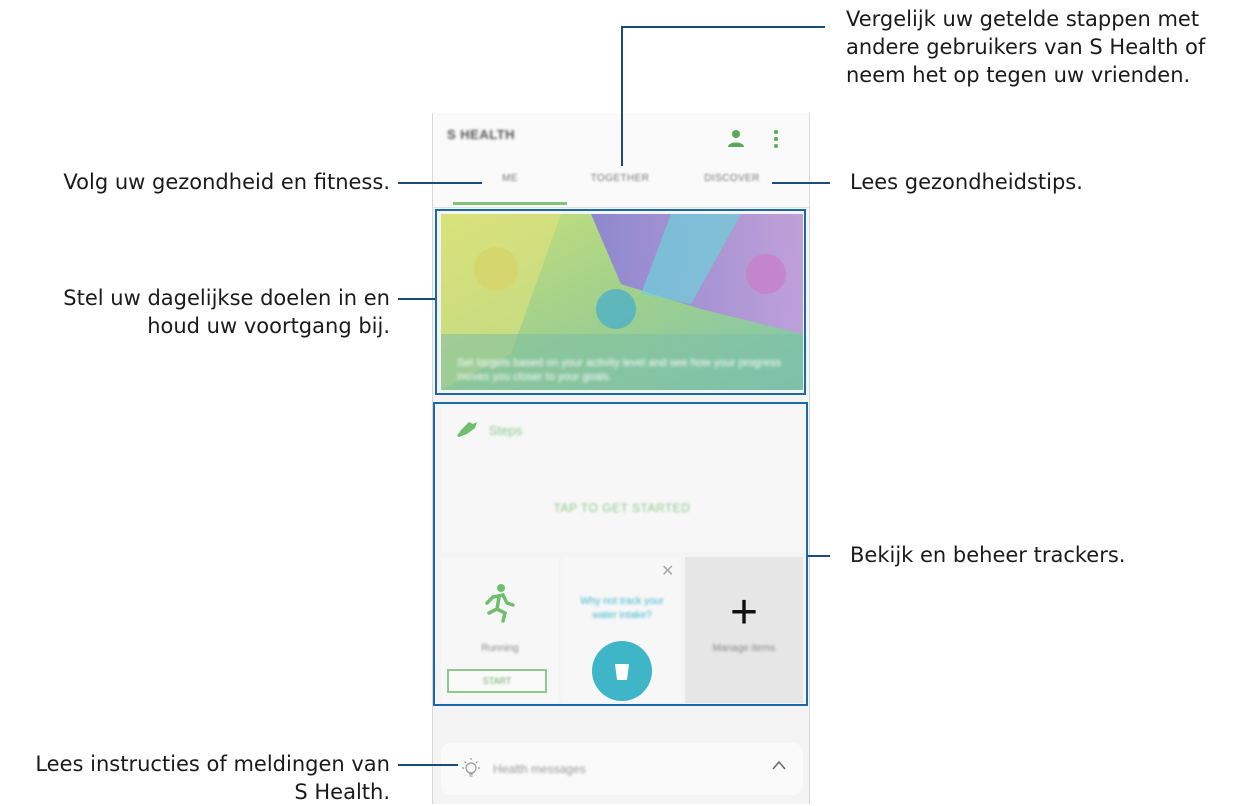  What do you see at coordinates (779, 765) in the screenshot?
I see `chevron-up-icon` at bounding box center [779, 765].